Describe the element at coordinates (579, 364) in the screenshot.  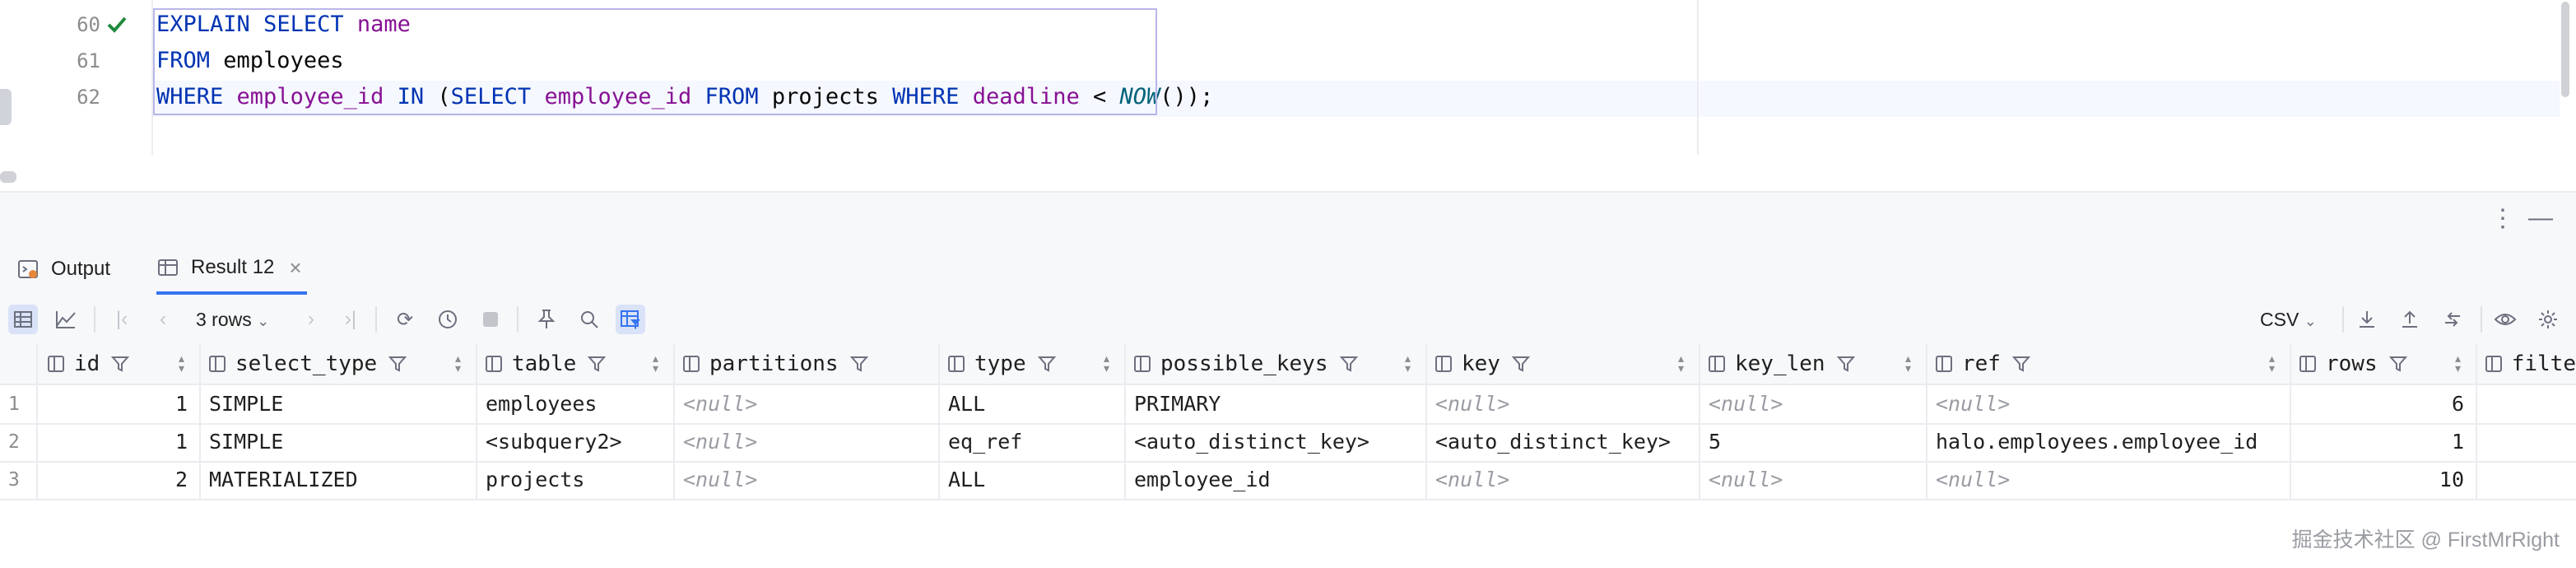
I see `column-header-table: table ▴ ▾` at that location.